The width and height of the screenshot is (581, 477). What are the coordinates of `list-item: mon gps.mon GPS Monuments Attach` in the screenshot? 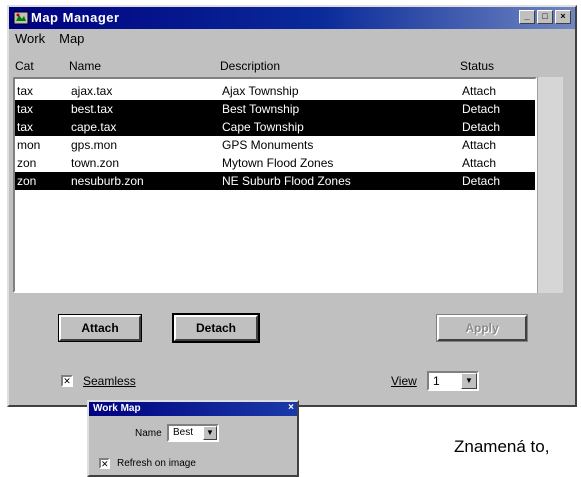 It's located at (275, 145).